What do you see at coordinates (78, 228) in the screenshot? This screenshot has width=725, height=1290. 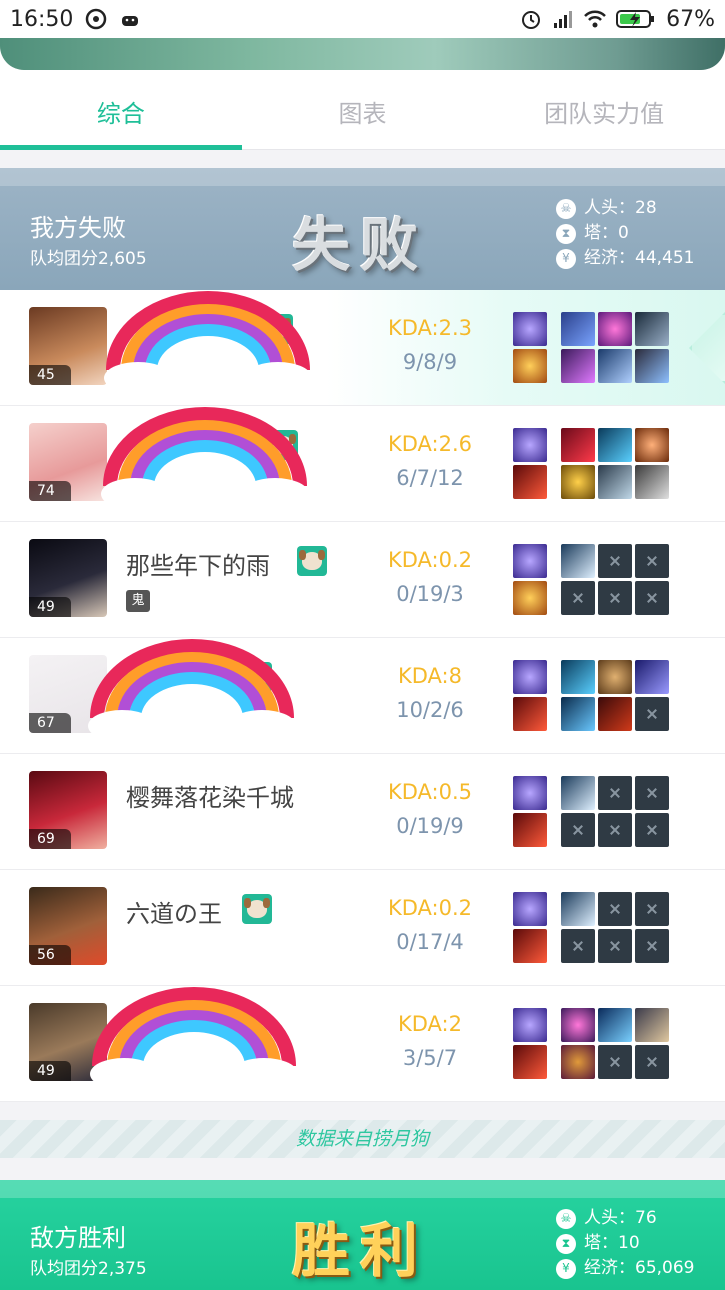 I see `our-team-title: 我方失败` at bounding box center [78, 228].